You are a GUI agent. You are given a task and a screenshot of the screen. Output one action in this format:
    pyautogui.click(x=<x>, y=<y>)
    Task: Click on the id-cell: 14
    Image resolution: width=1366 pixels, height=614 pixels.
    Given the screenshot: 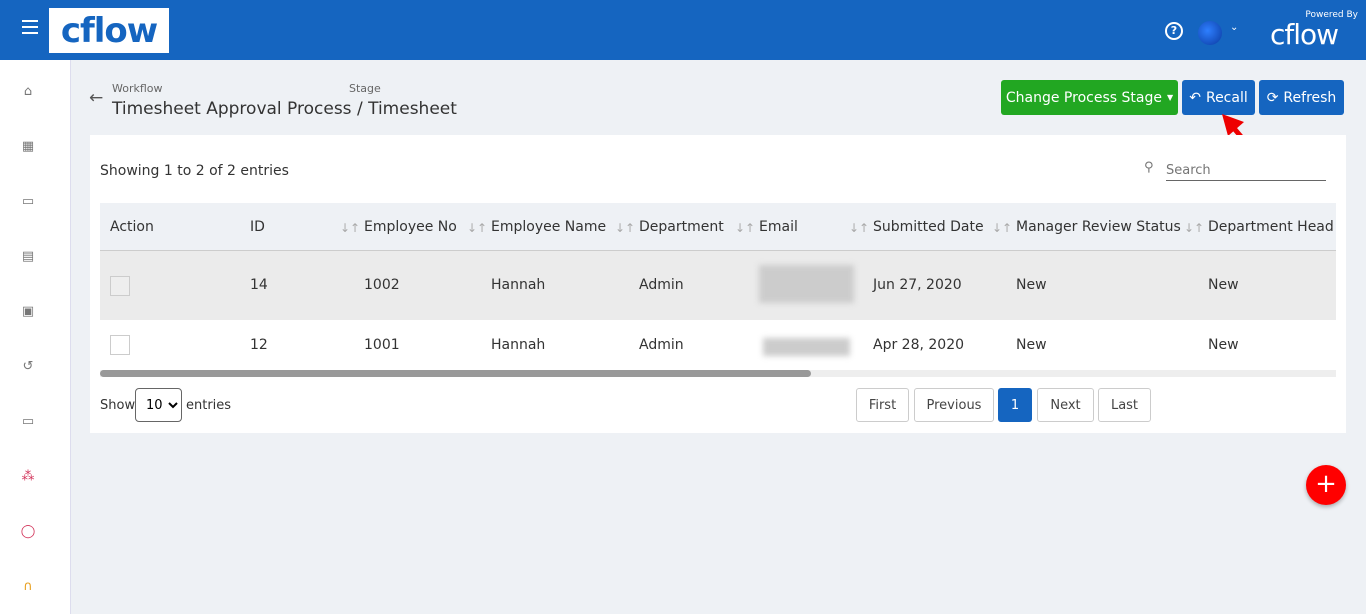 What is the action you would take?
    pyautogui.click(x=259, y=285)
    